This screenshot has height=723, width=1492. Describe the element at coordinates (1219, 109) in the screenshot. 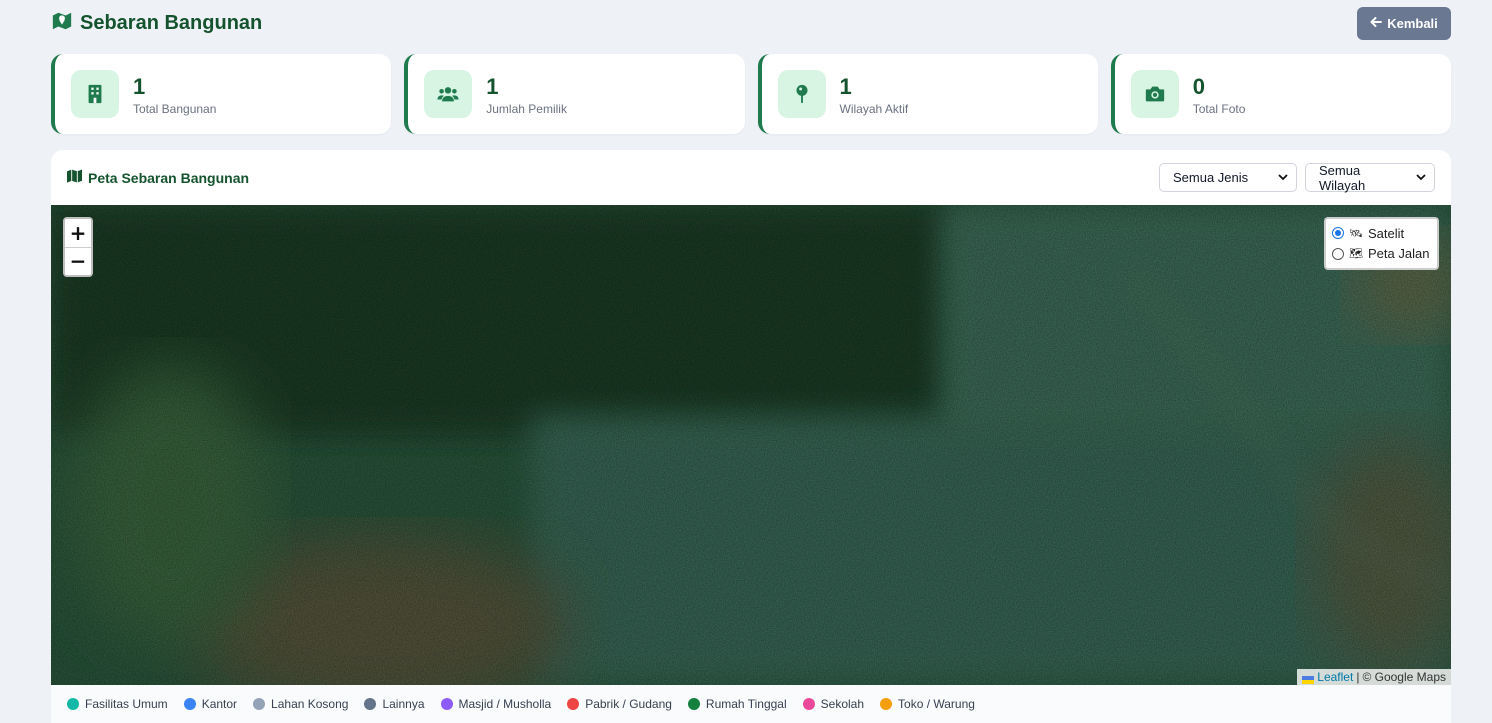

I see `stat-label: Total Foto` at that location.